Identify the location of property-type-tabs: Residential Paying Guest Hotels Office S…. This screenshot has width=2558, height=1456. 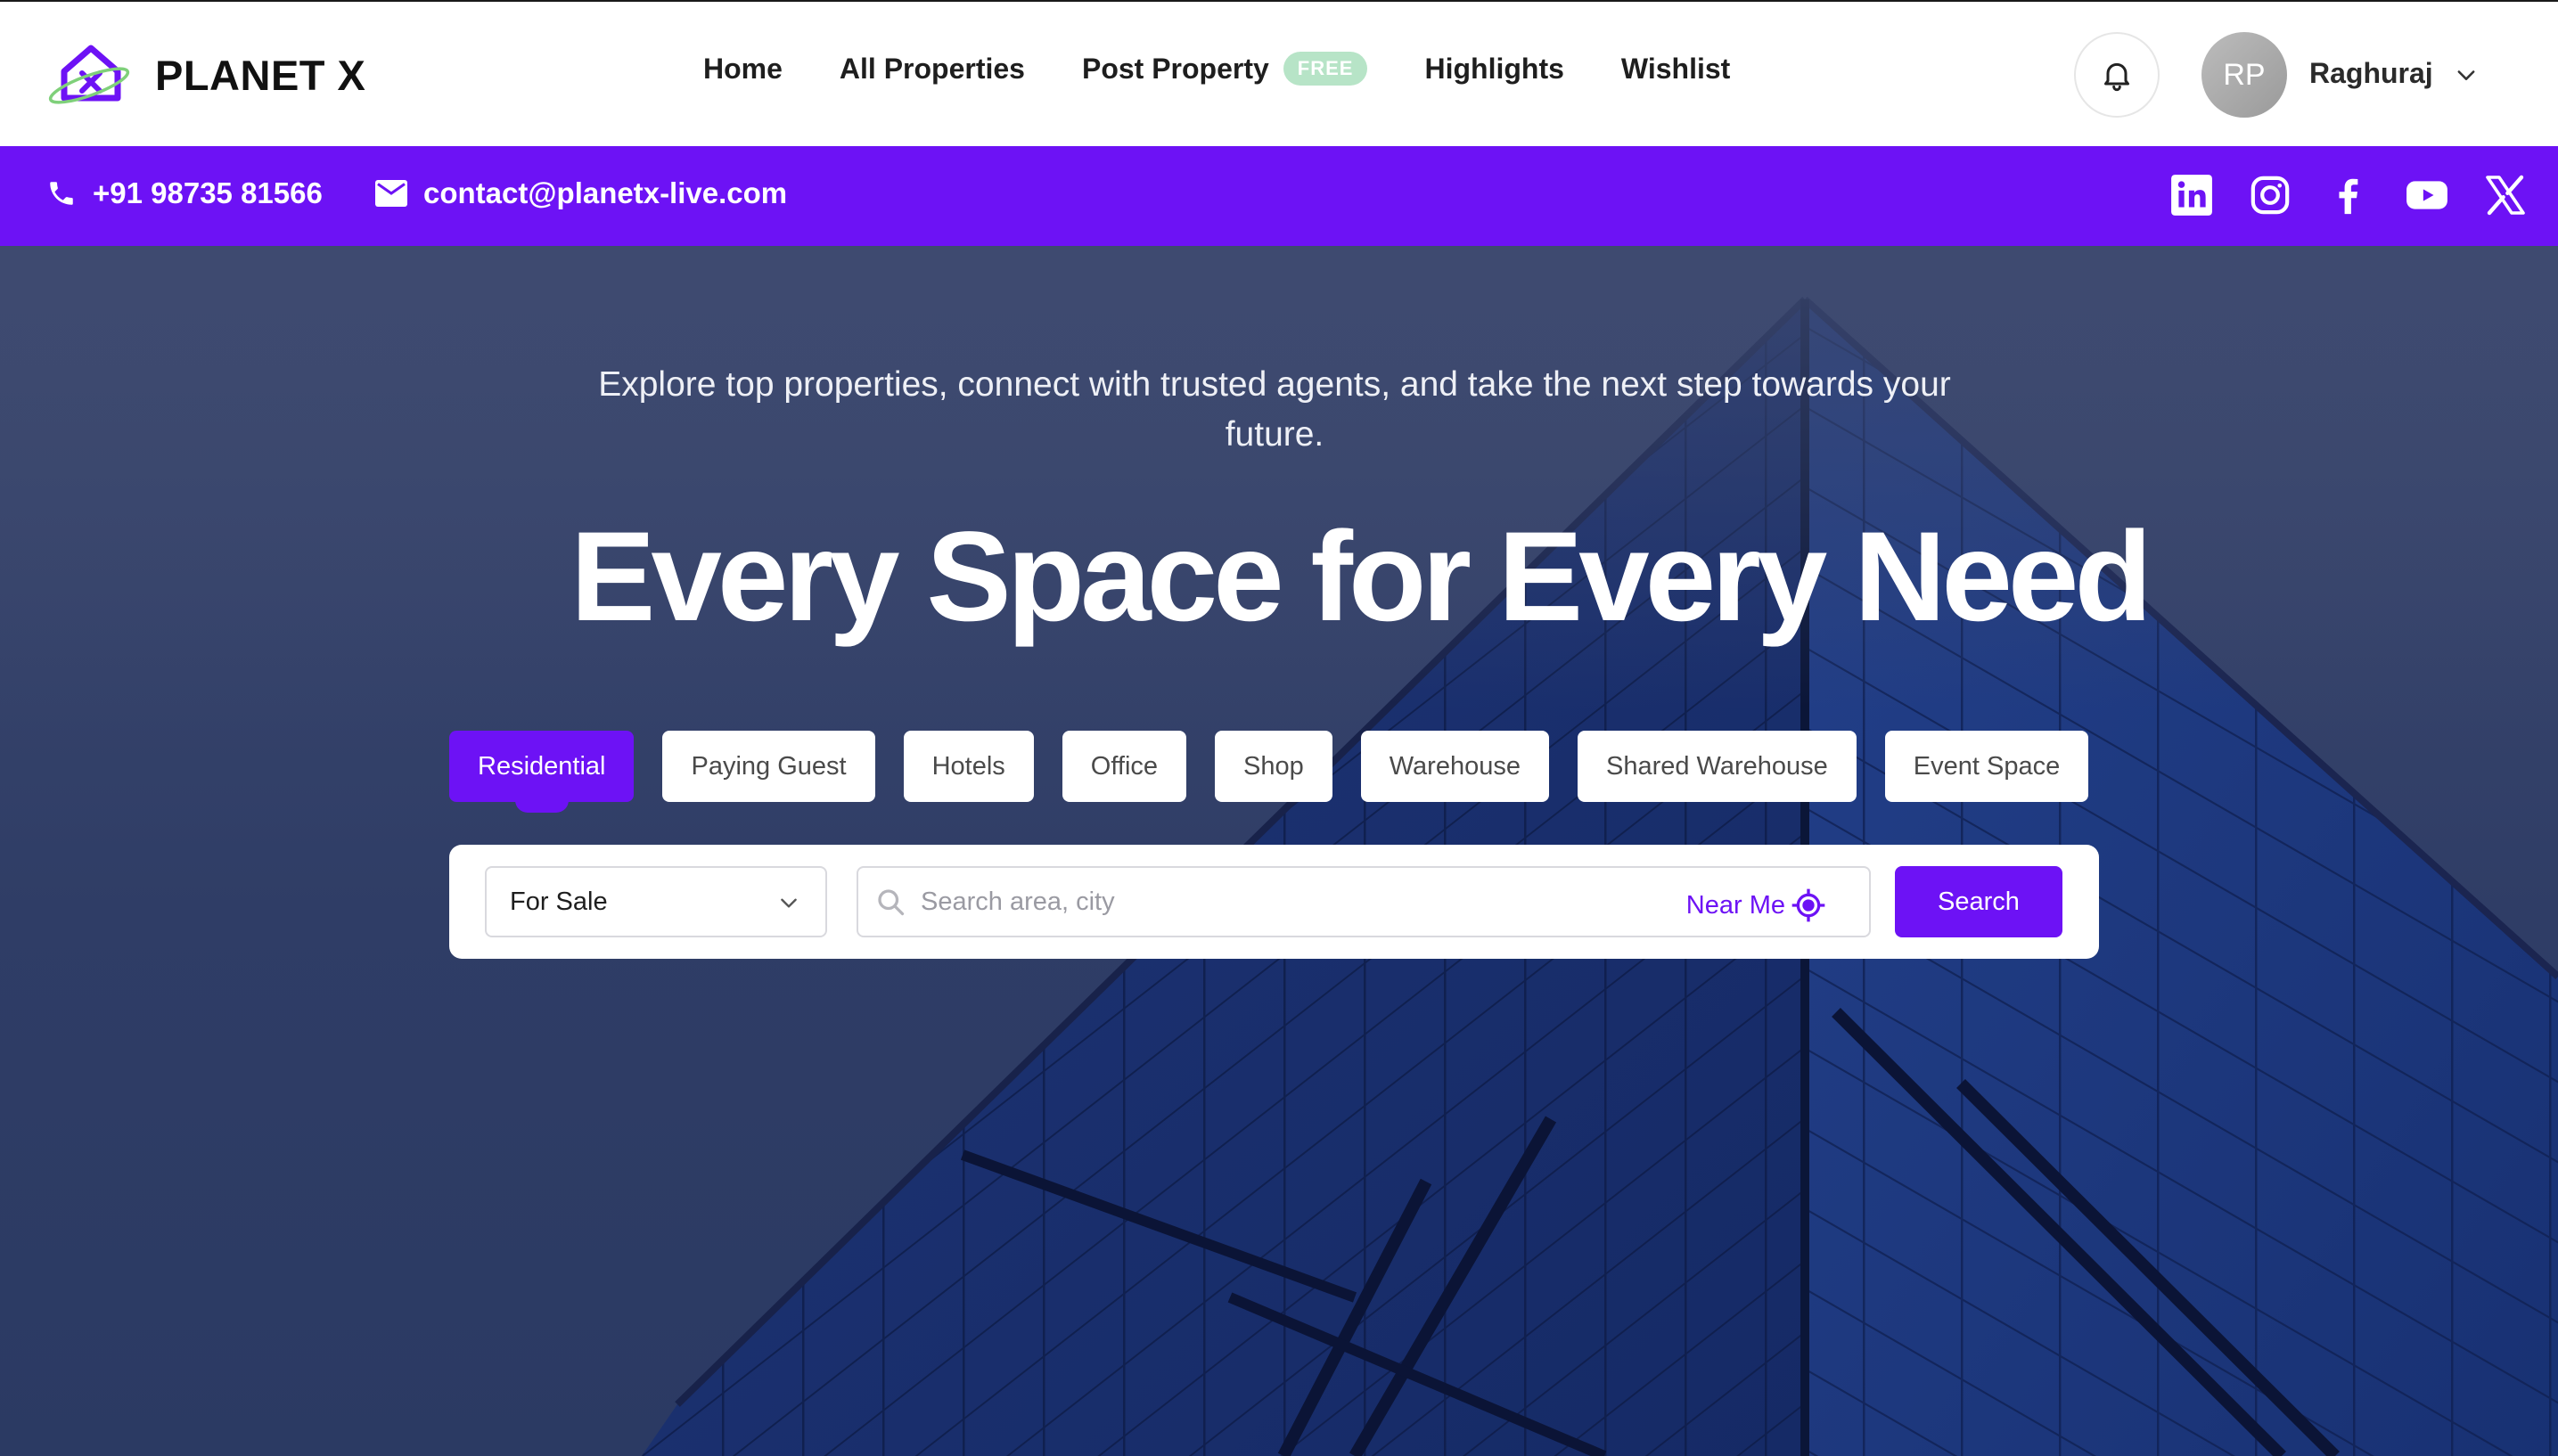
(1283, 772).